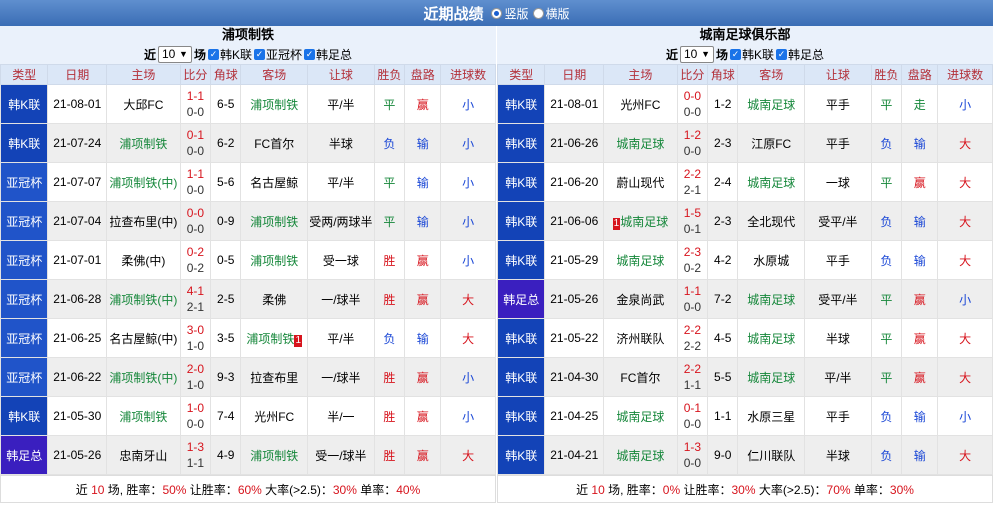  What do you see at coordinates (771, 455) in the screenshot?
I see `away-team: 仁川联队` at bounding box center [771, 455].